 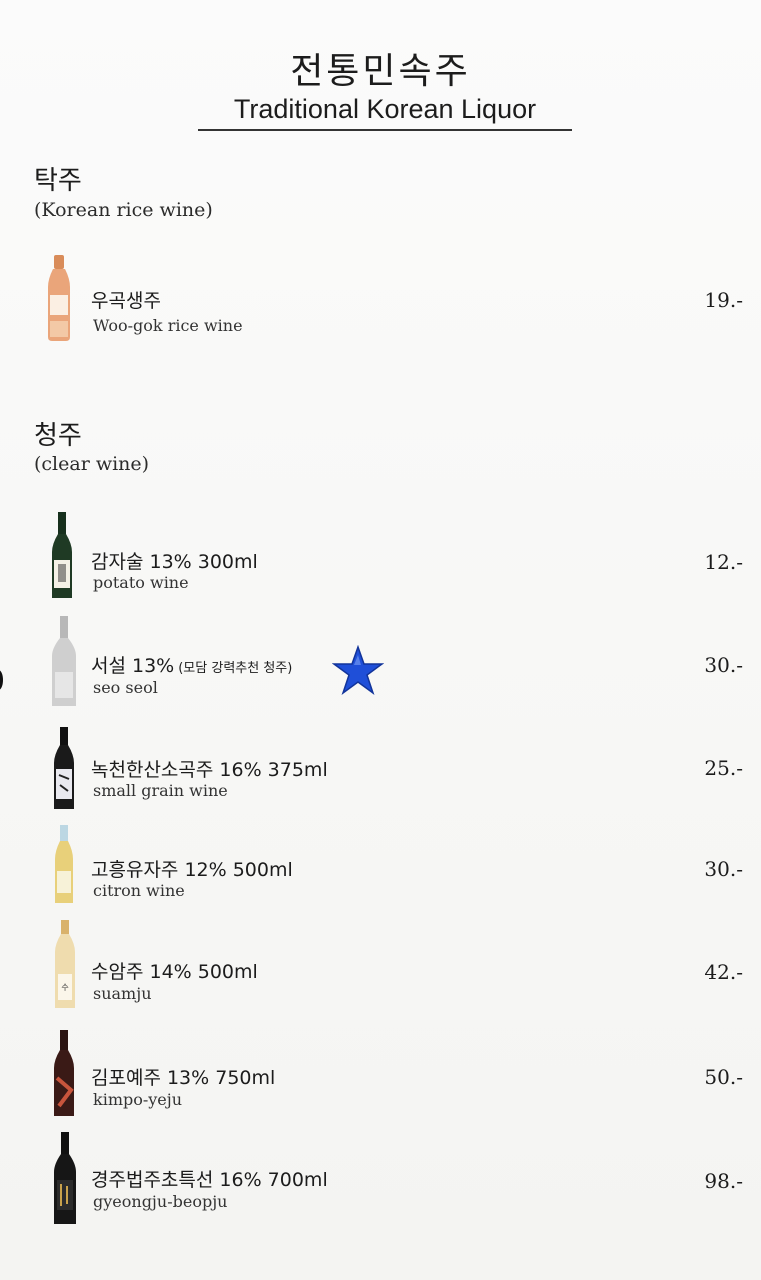 I want to click on section-title-cheongju: 청주, so click(x=58, y=436).